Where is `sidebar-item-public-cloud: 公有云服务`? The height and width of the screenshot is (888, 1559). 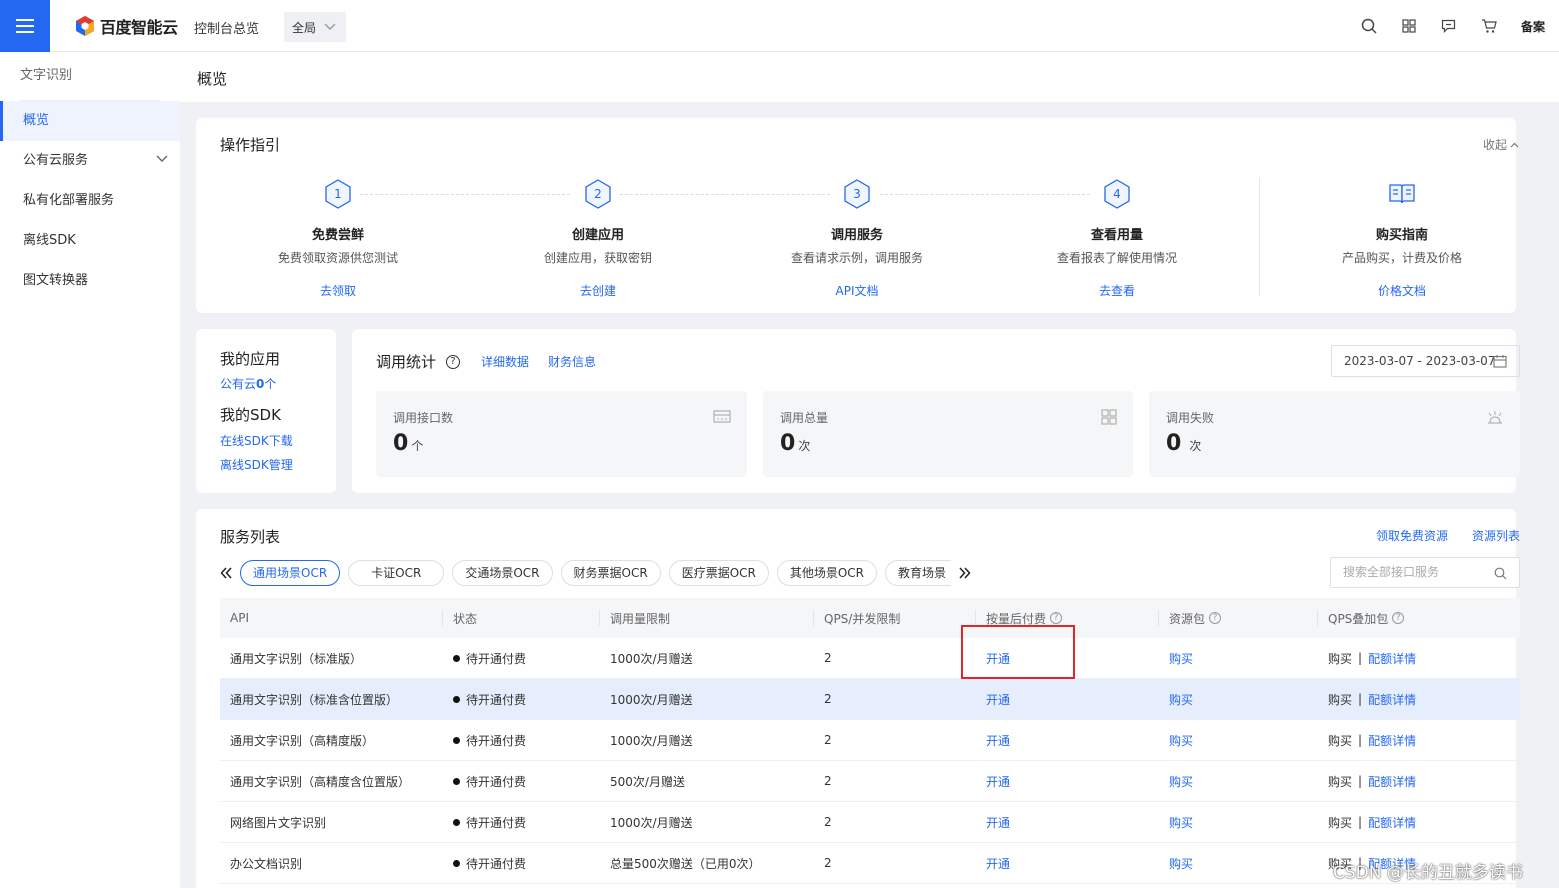
sidebar-item-public-cloud: 公有云服务 is located at coordinates (90, 161).